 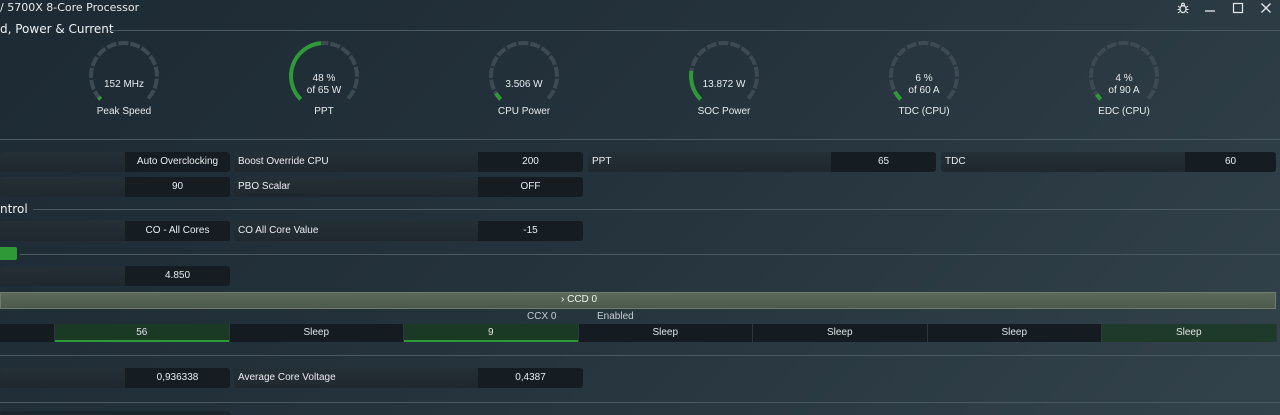 I want to click on gauge-soc-power: 13.872 W SOC Power, so click(x=724, y=90).